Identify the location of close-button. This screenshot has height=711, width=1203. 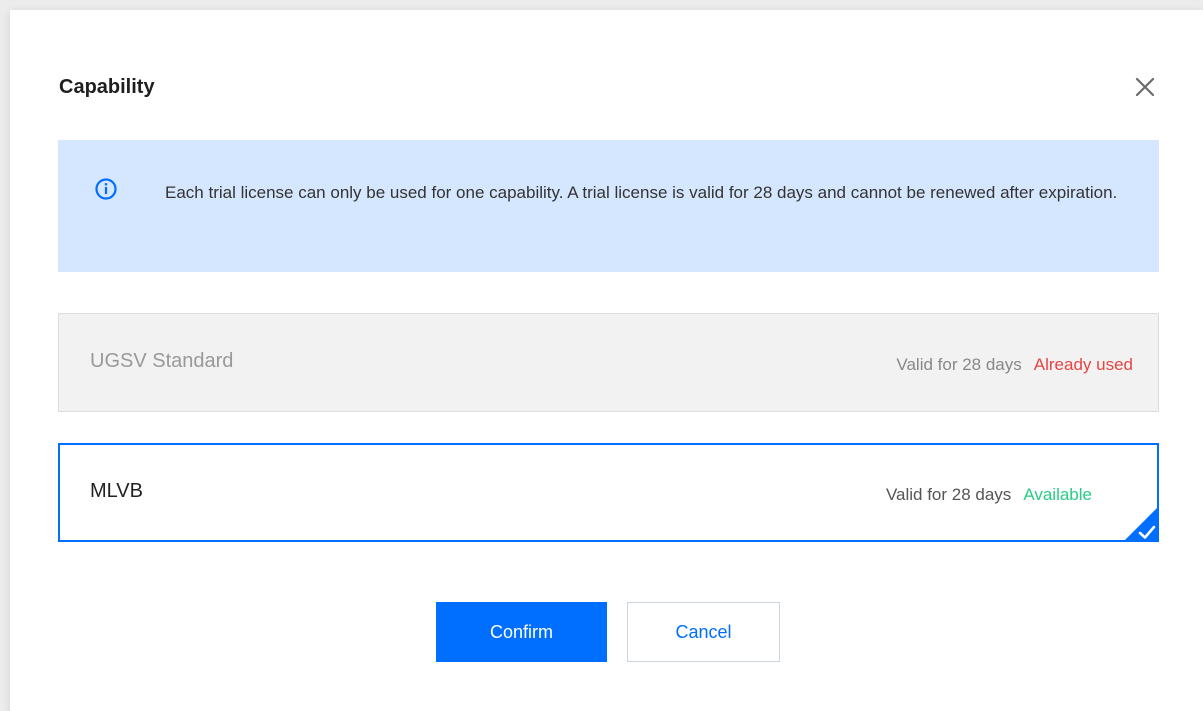
(1145, 87).